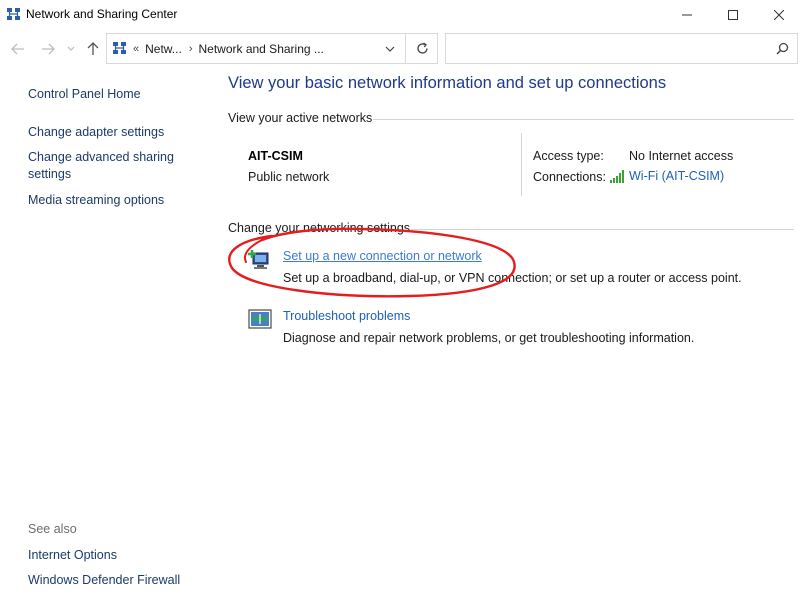  I want to click on minimize-button, so click(687, 15).